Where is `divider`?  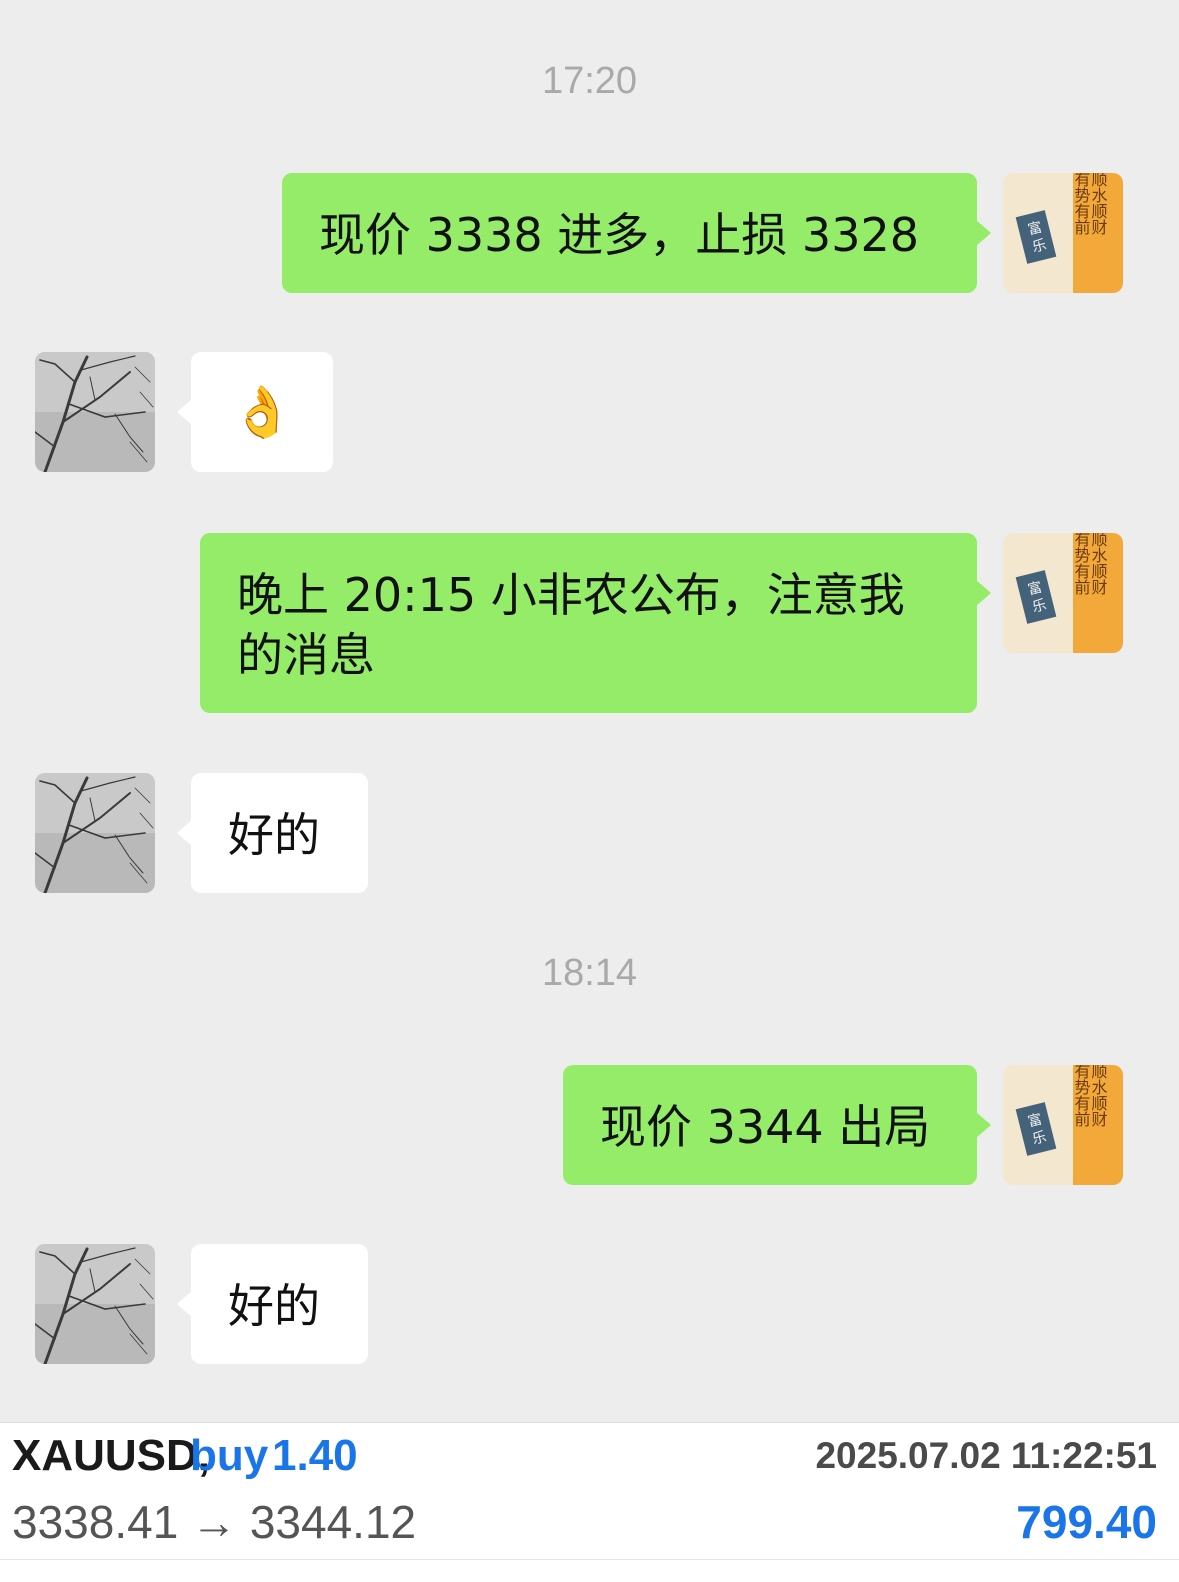
divider is located at coordinates (589, 1559).